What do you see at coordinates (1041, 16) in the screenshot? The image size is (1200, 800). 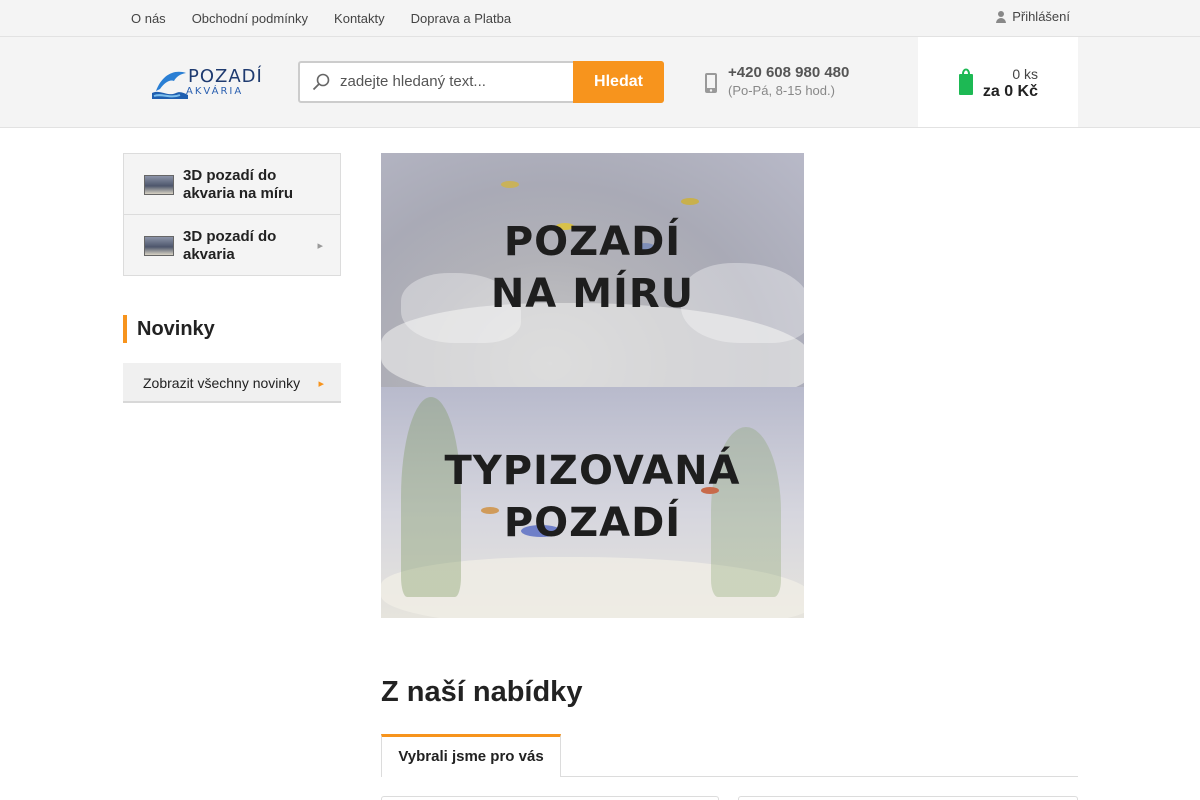 I see `login-label: Přihlášení` at bounding box center [1041, 16].